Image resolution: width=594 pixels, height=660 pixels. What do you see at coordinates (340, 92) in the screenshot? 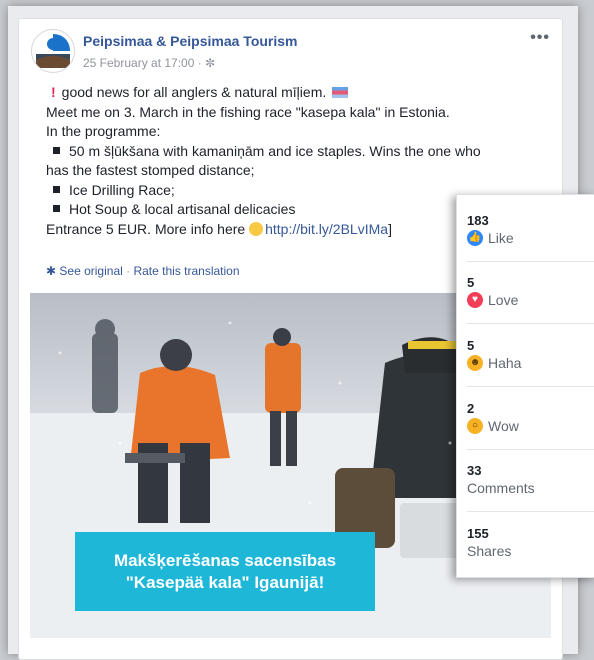
I see `flag-icon` at bounding box center [340, 92].